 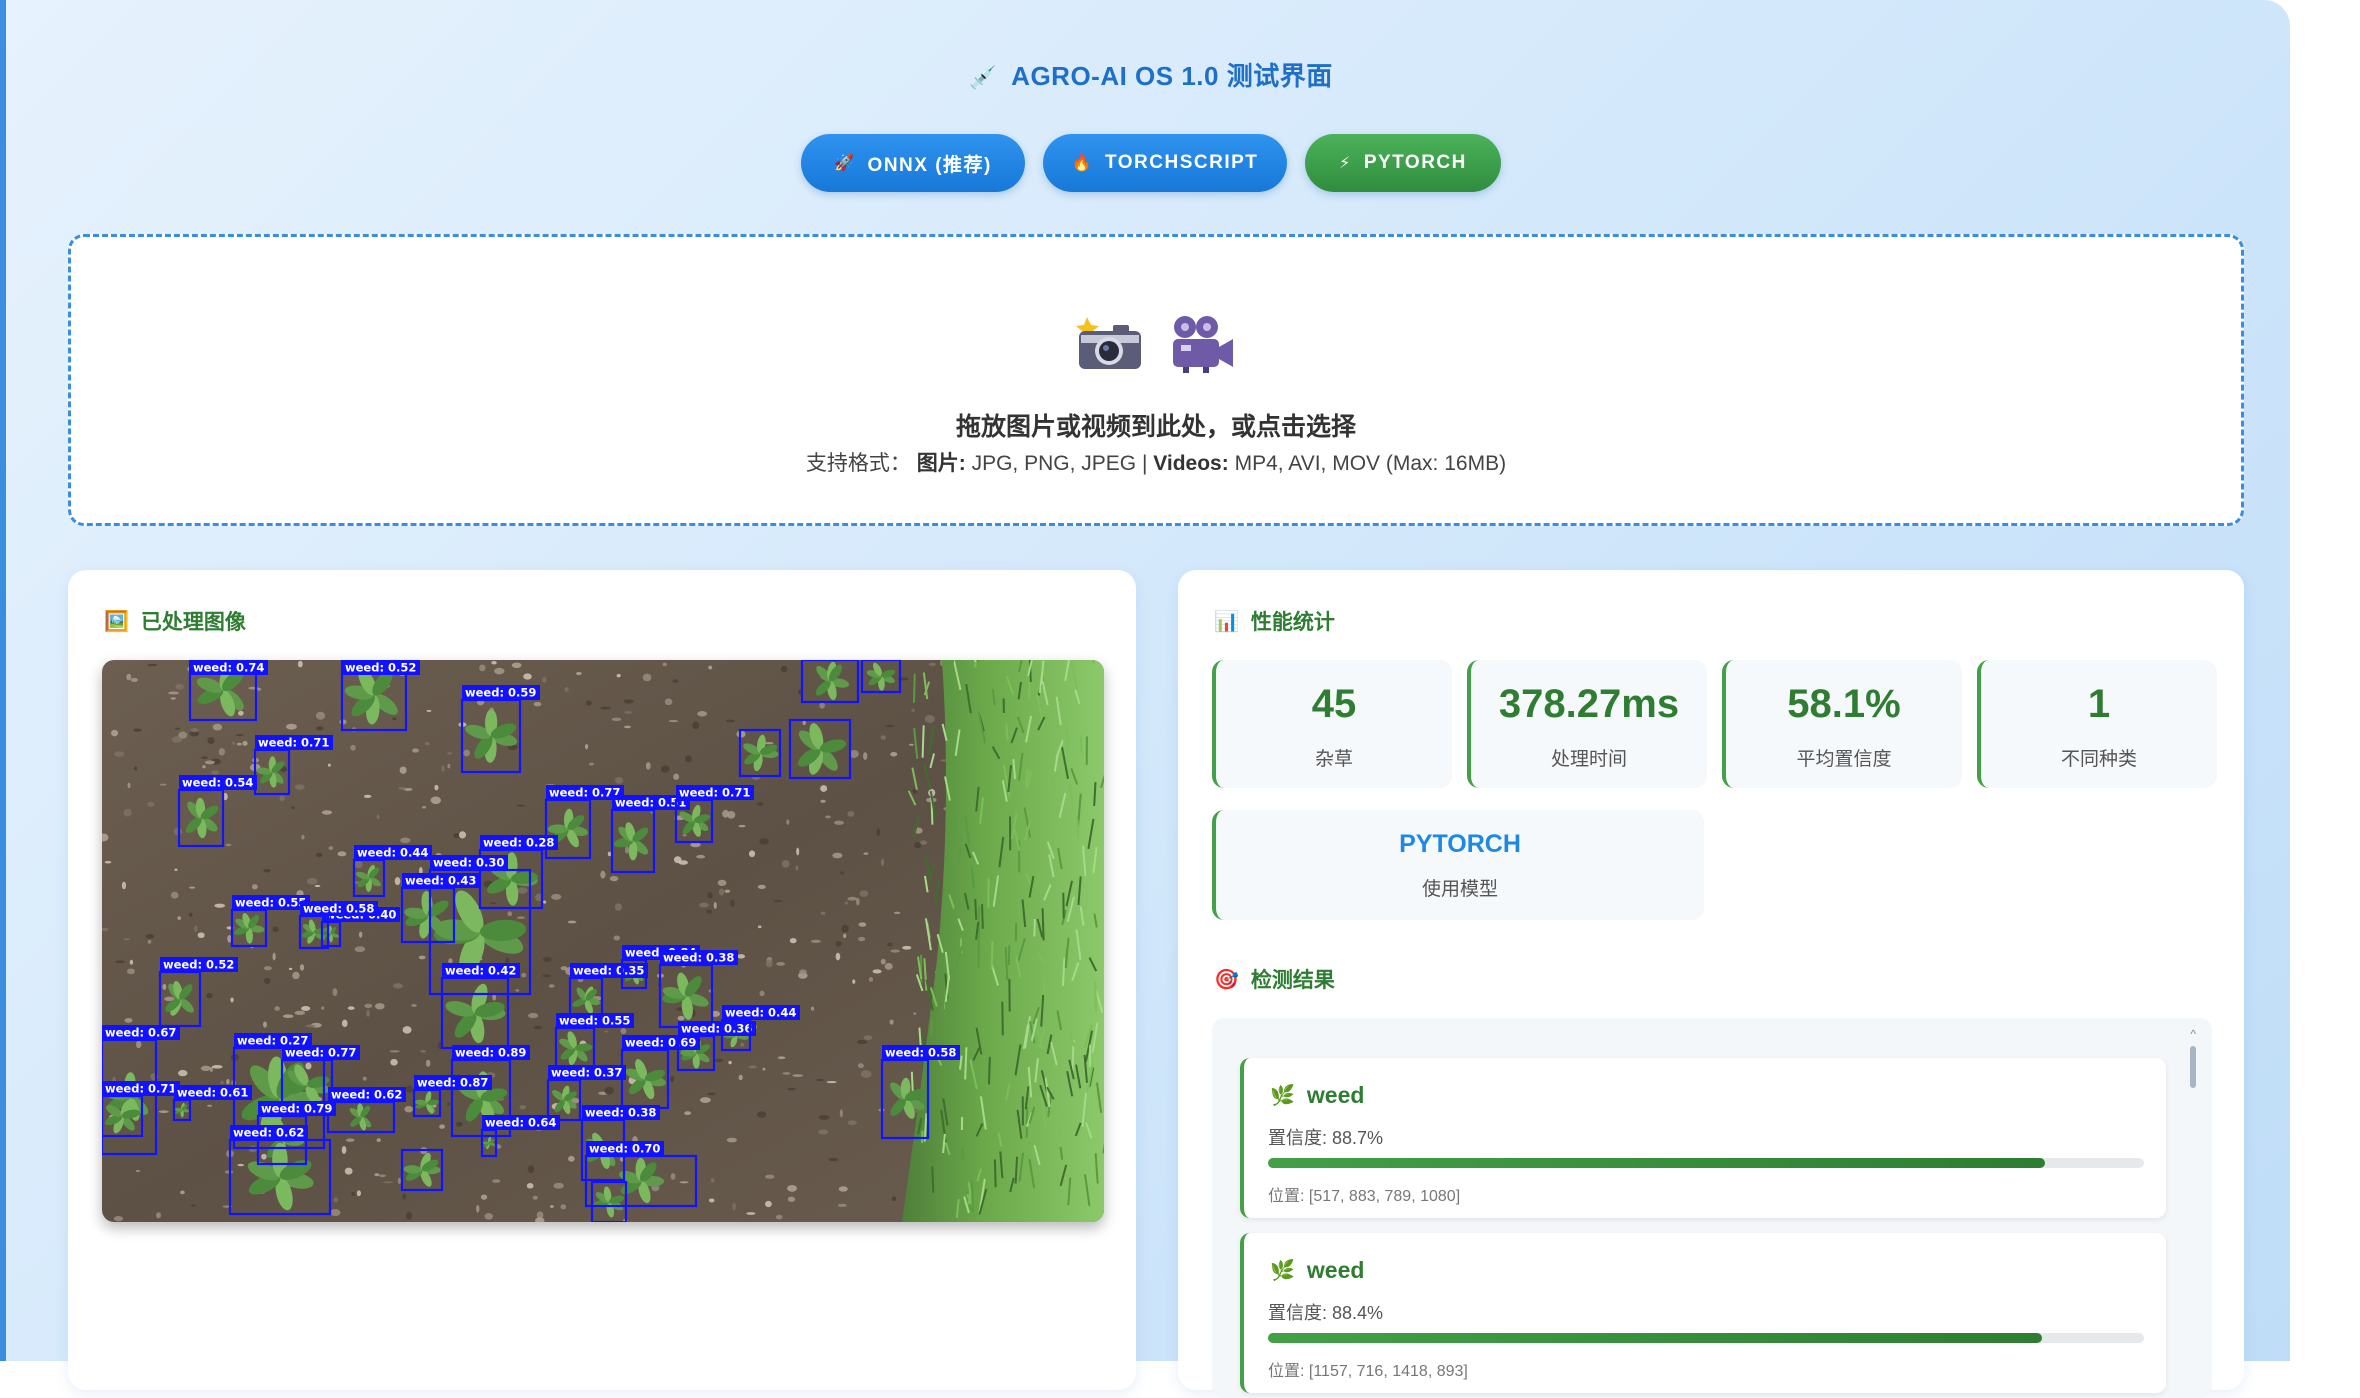 I want to click on scrollbar-thumb, so click(x=2193, y=1067).